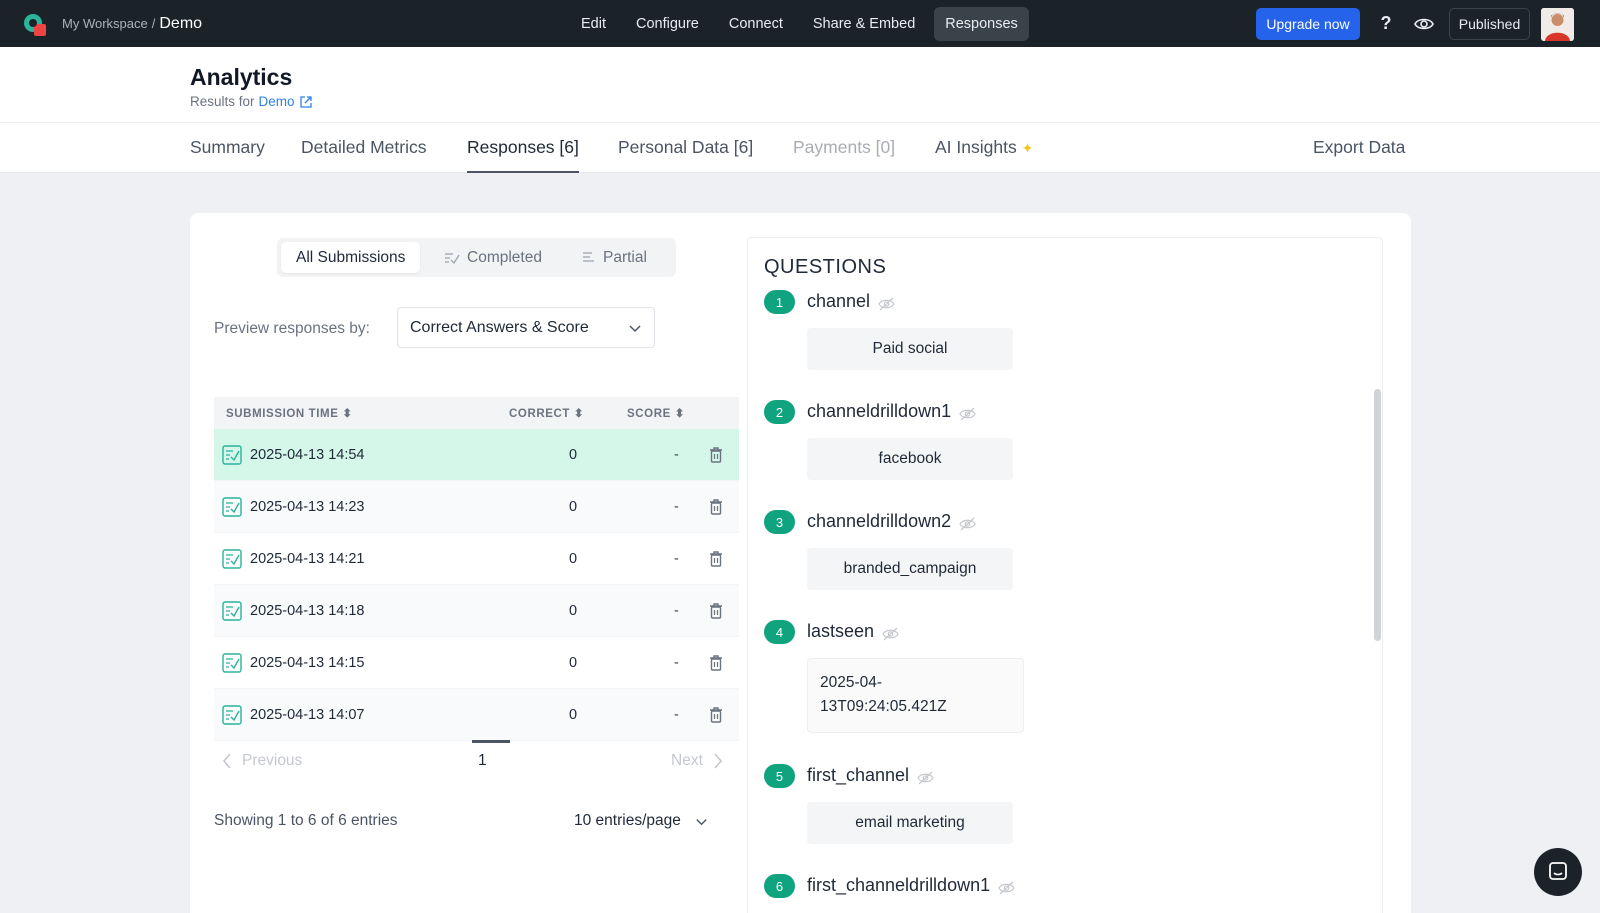 The height and width of the screenshot is (913, 1600). What do you see at coordinates (540, 414) in the screenshot?
I see `col-correct-label: CORRECT` at bounding box center [540, 414].